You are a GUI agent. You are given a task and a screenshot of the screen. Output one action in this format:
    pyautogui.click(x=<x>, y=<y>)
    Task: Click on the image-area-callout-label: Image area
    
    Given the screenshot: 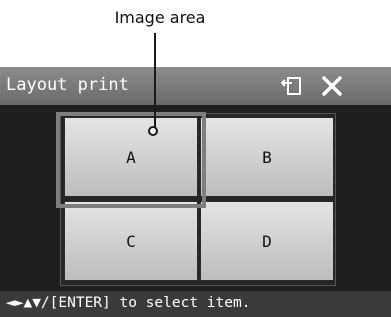 What is the action you would take?
    pyautogui.click(x=160, y=17)
    